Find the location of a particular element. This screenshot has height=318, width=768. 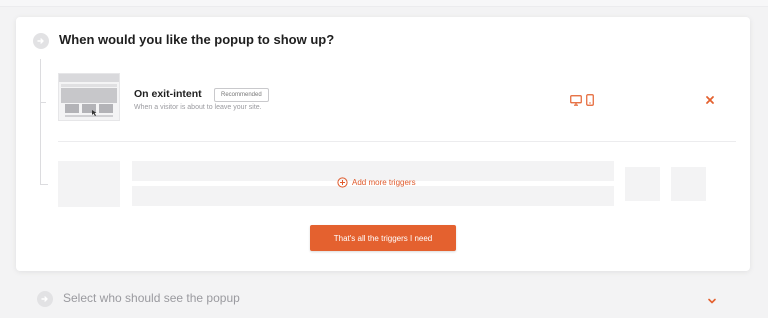

recommended-badge: Recommended is located at coordinates (241, 95).